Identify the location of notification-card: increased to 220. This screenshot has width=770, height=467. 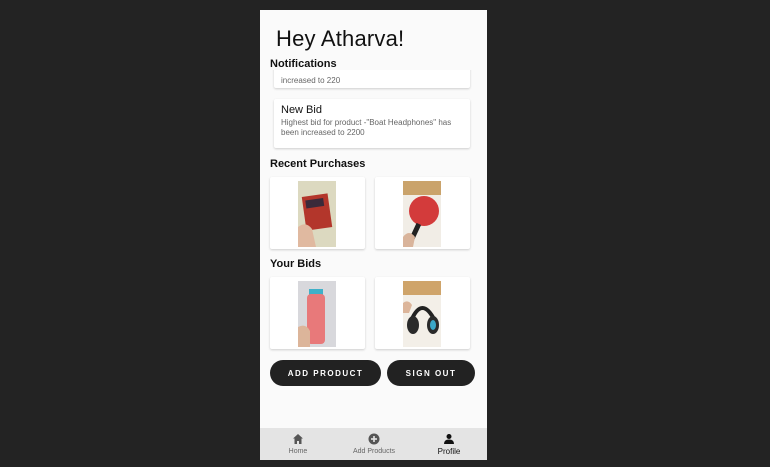
(372, 79).